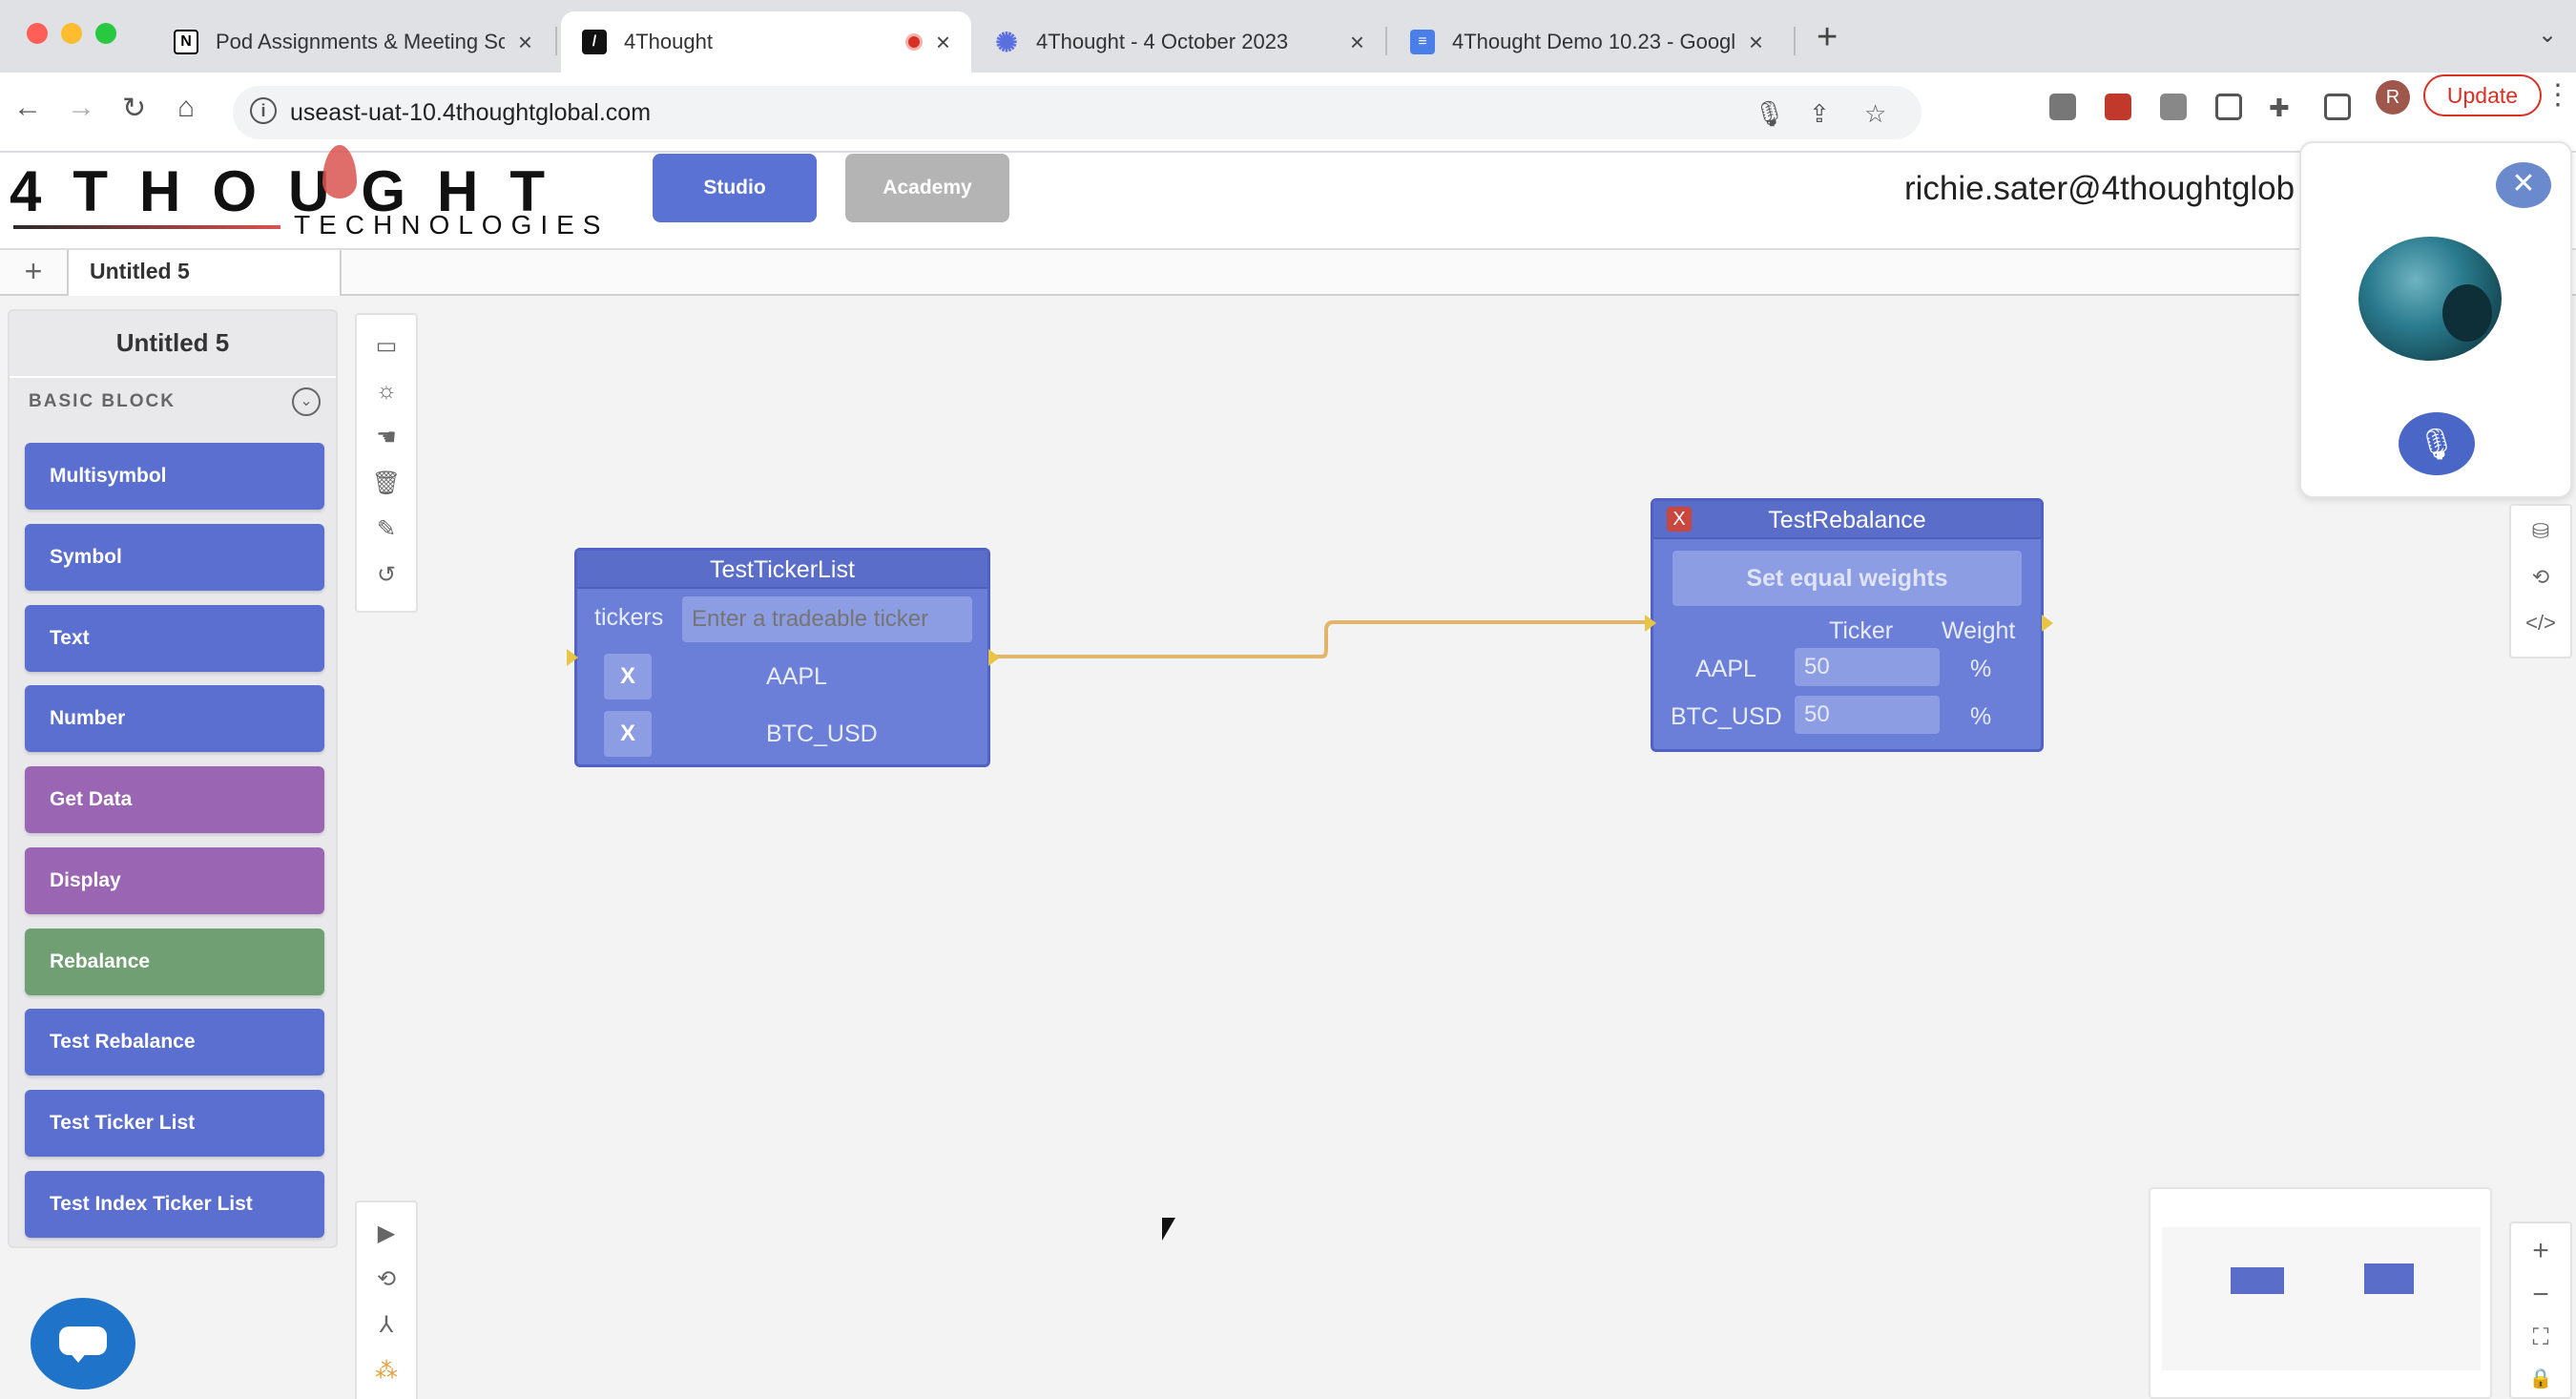 This screenshot has height=1399, width=2576. Describe the element at coordinates (827, 619) in the screenshot. I see `ticker-input` at that location.